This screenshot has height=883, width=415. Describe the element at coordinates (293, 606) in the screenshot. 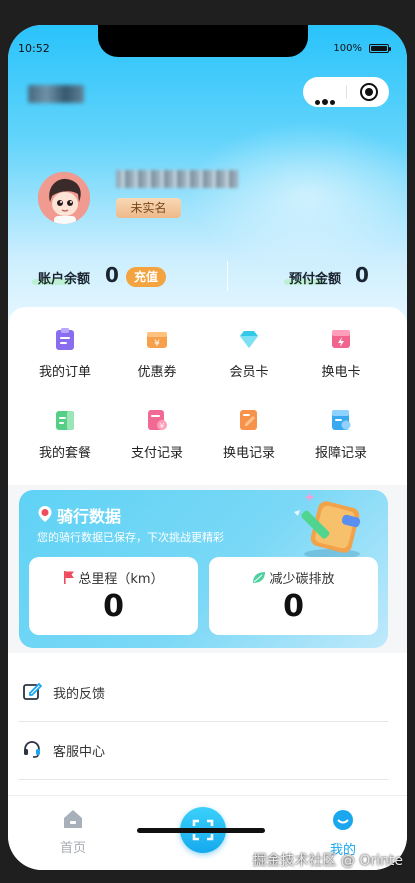

I see `carbon-reduction-value: 0` at that location.